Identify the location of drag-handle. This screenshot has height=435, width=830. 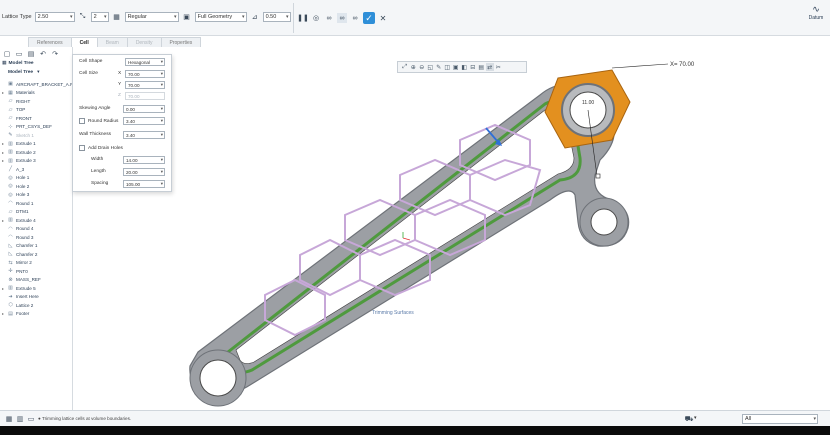
(598, 176).